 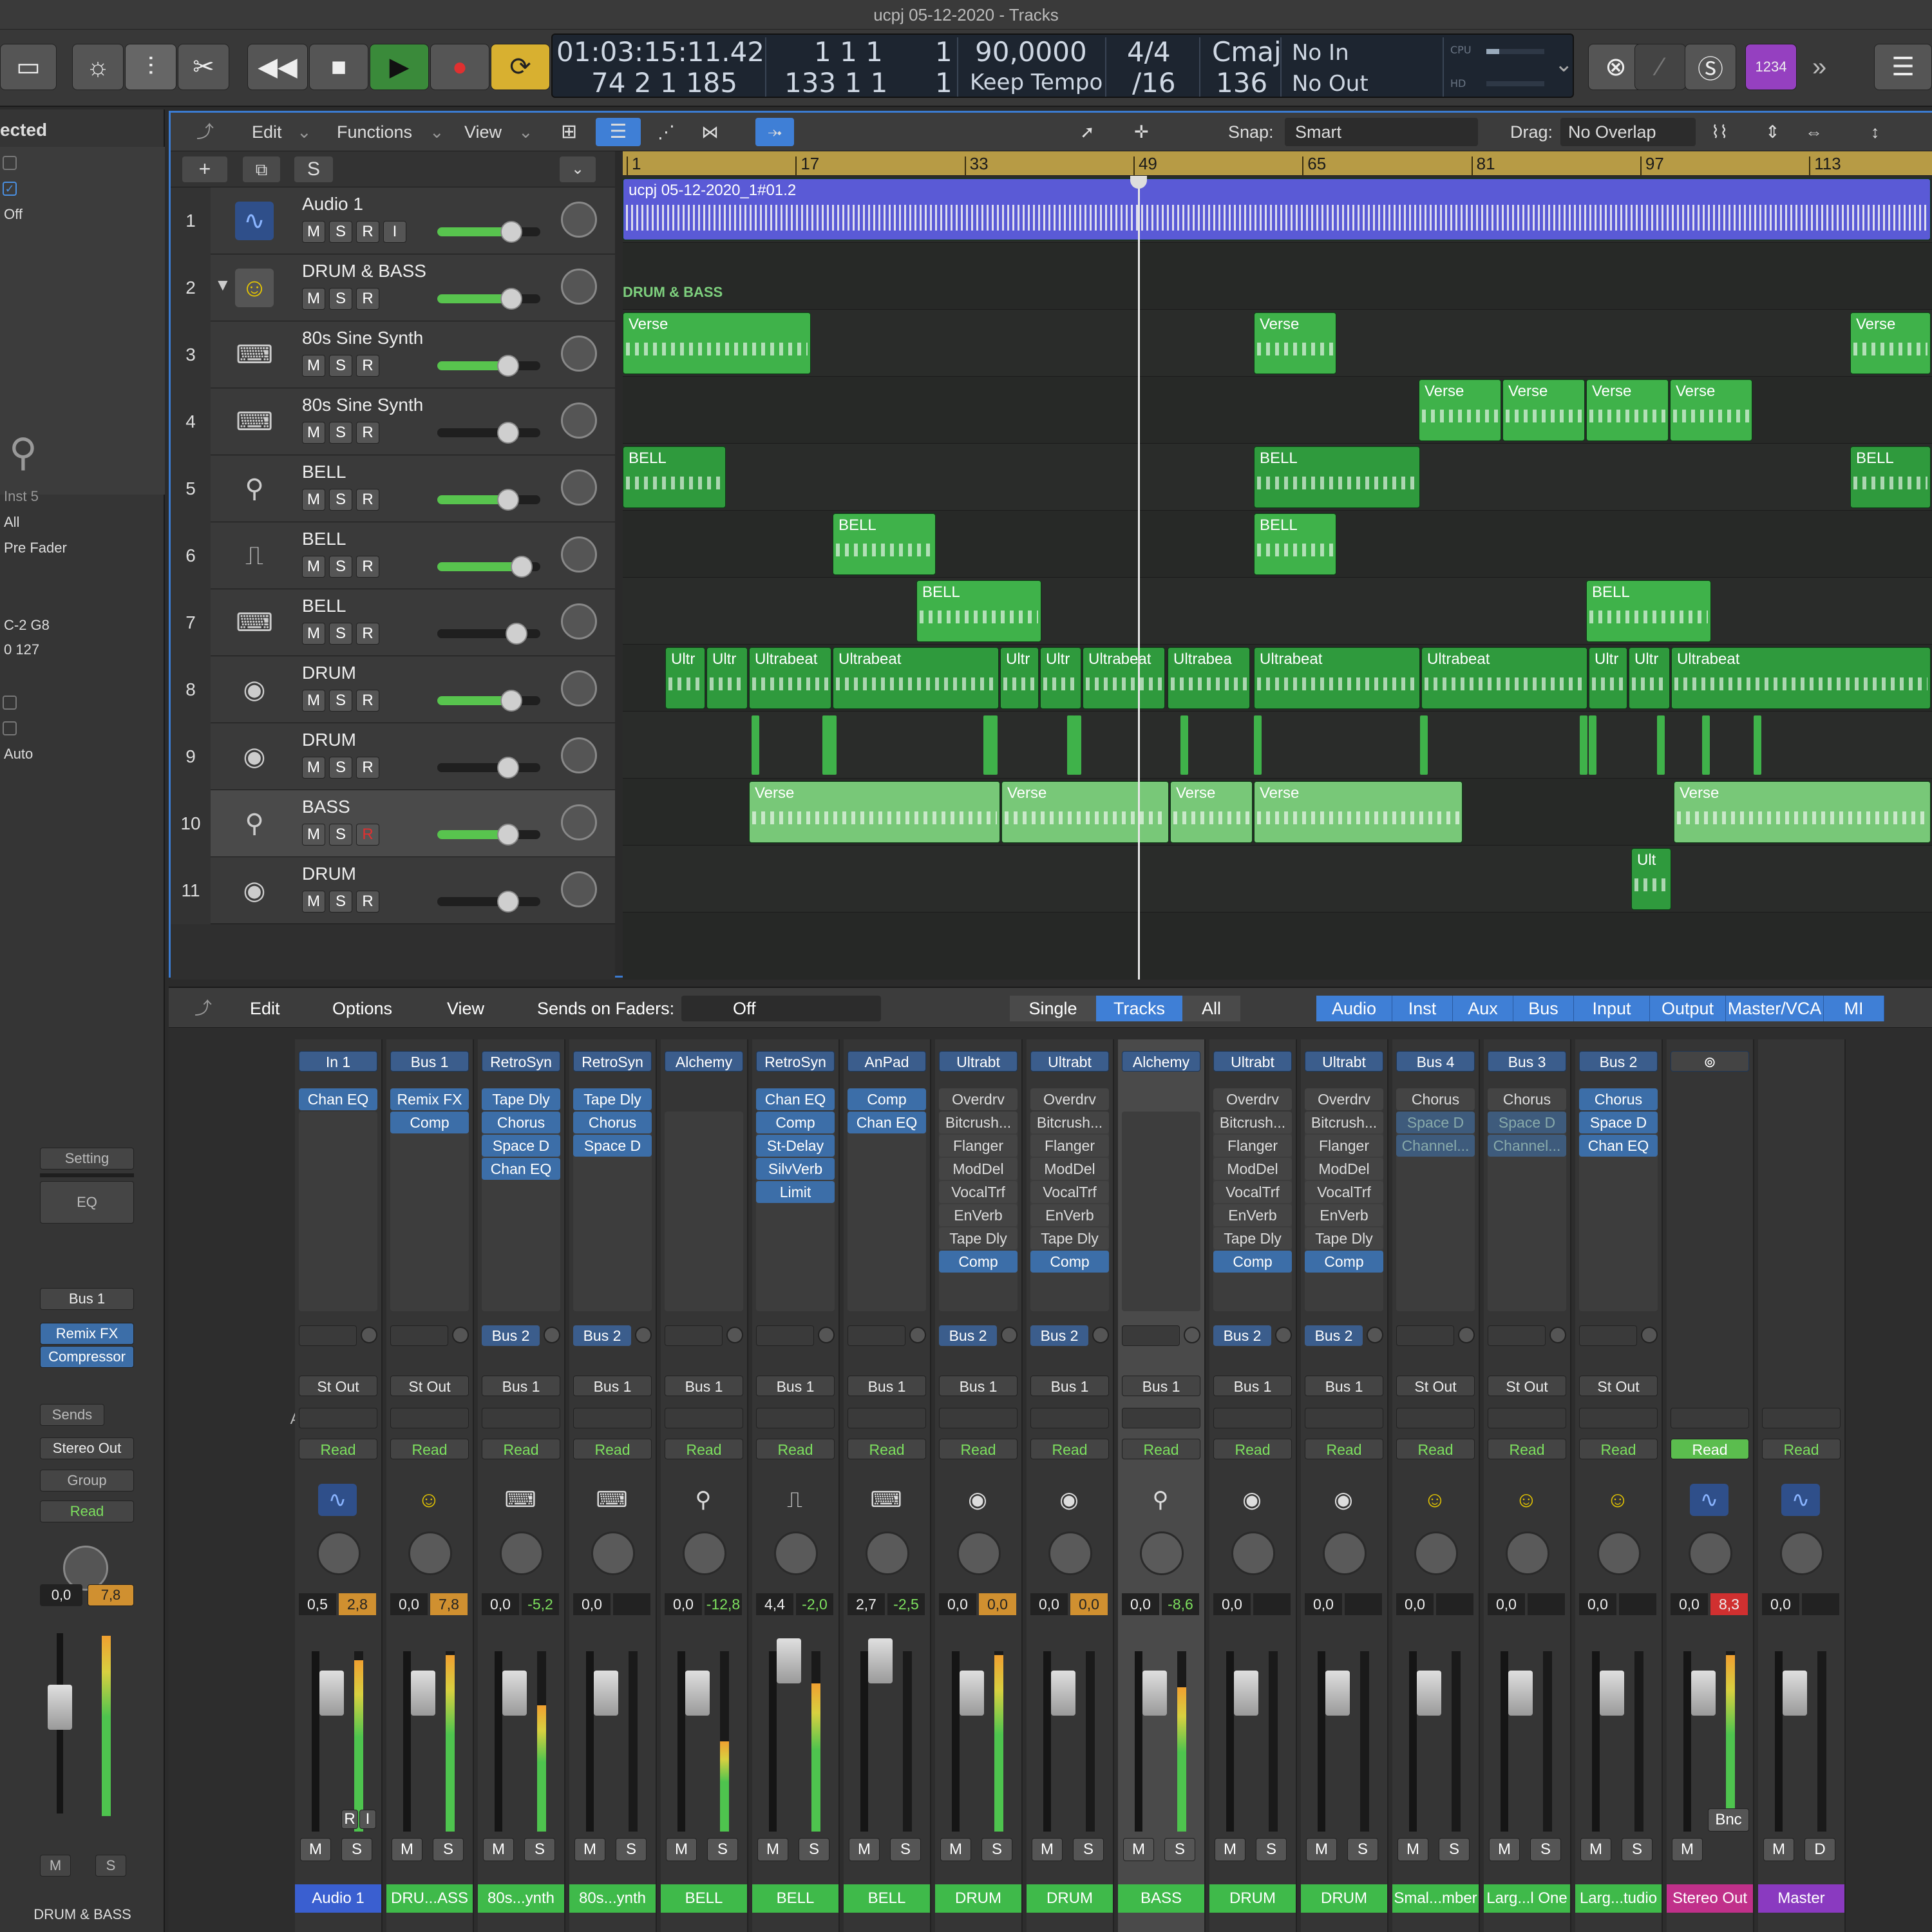 What do you see at coordinates (374, 132) in the screenshot?
I see `functions-menu: Functions` at bounding box center [374, 132].